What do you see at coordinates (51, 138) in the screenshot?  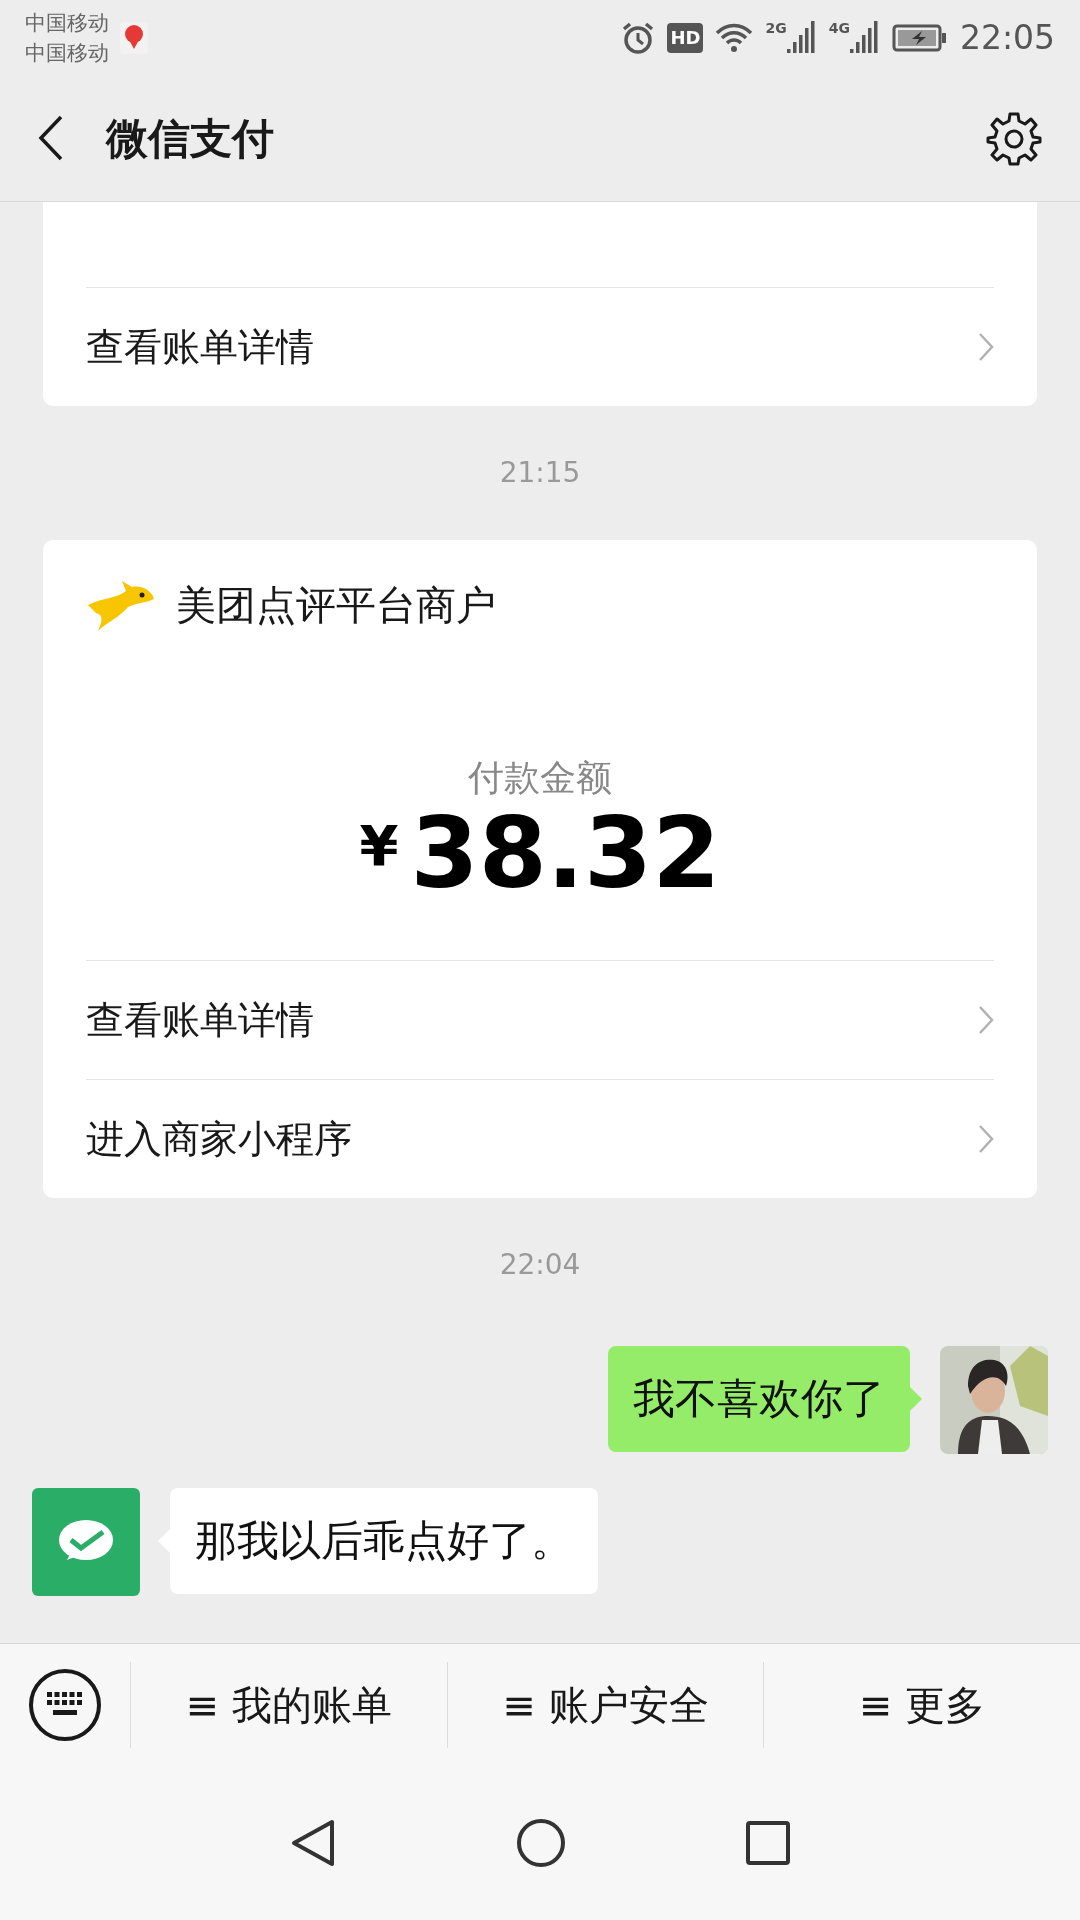 I see `back-icon` at bounding box center [51, 138].